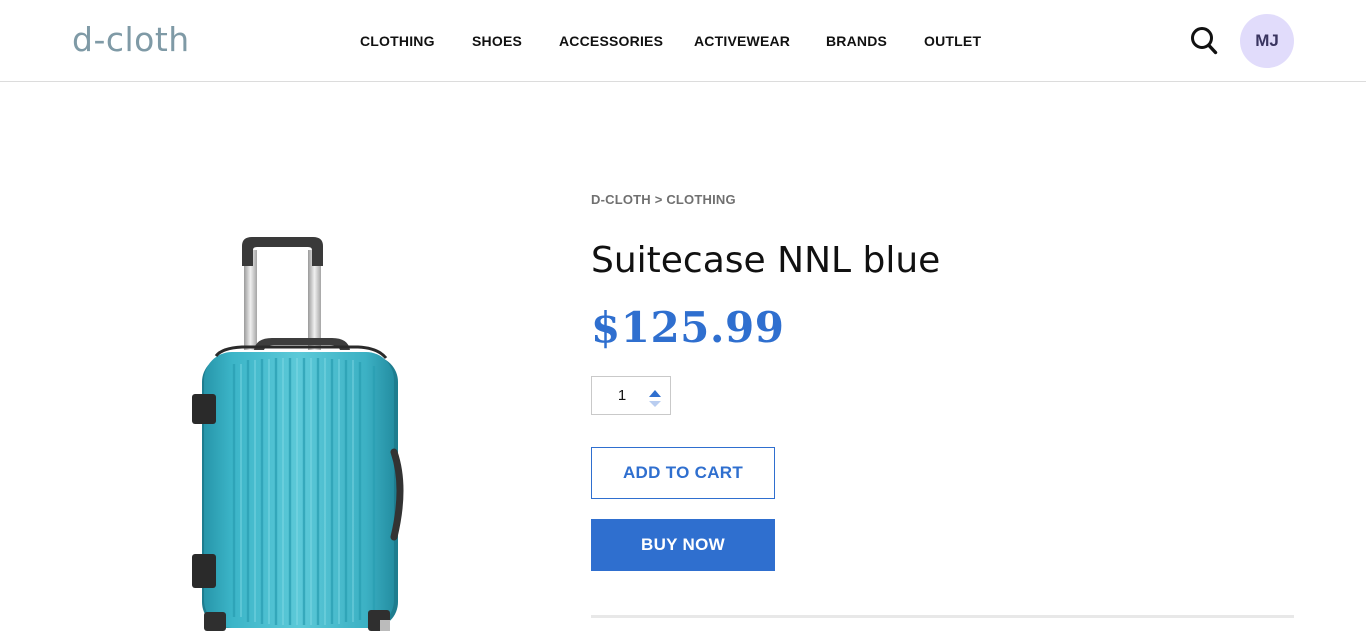  I want to click on search-button, so click(1204, 41).